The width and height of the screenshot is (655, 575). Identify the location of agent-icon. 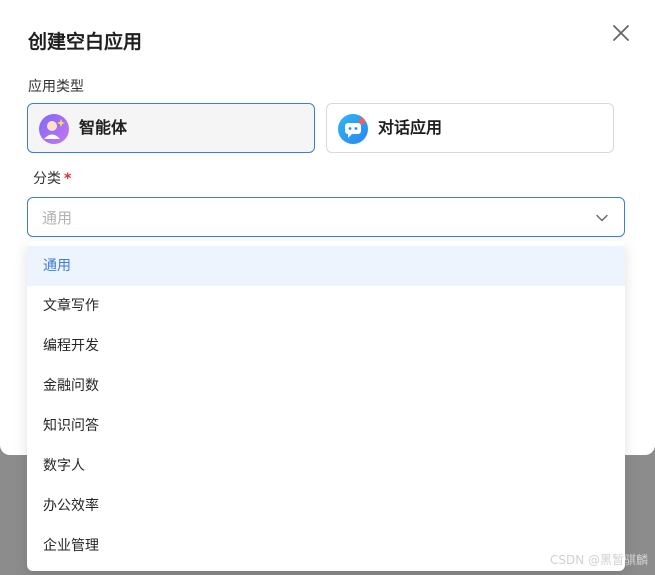
(54, 129).